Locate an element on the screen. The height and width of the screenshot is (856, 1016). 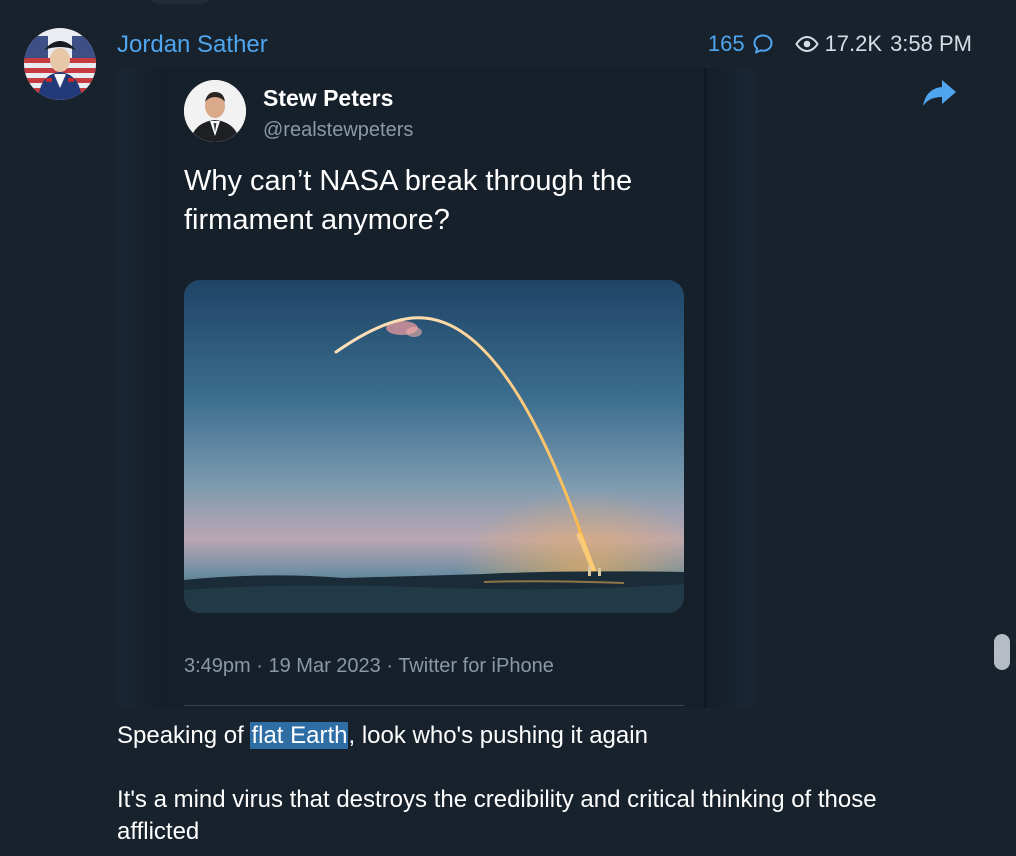
reply-count: 165 is located at coordinates (726, 43).